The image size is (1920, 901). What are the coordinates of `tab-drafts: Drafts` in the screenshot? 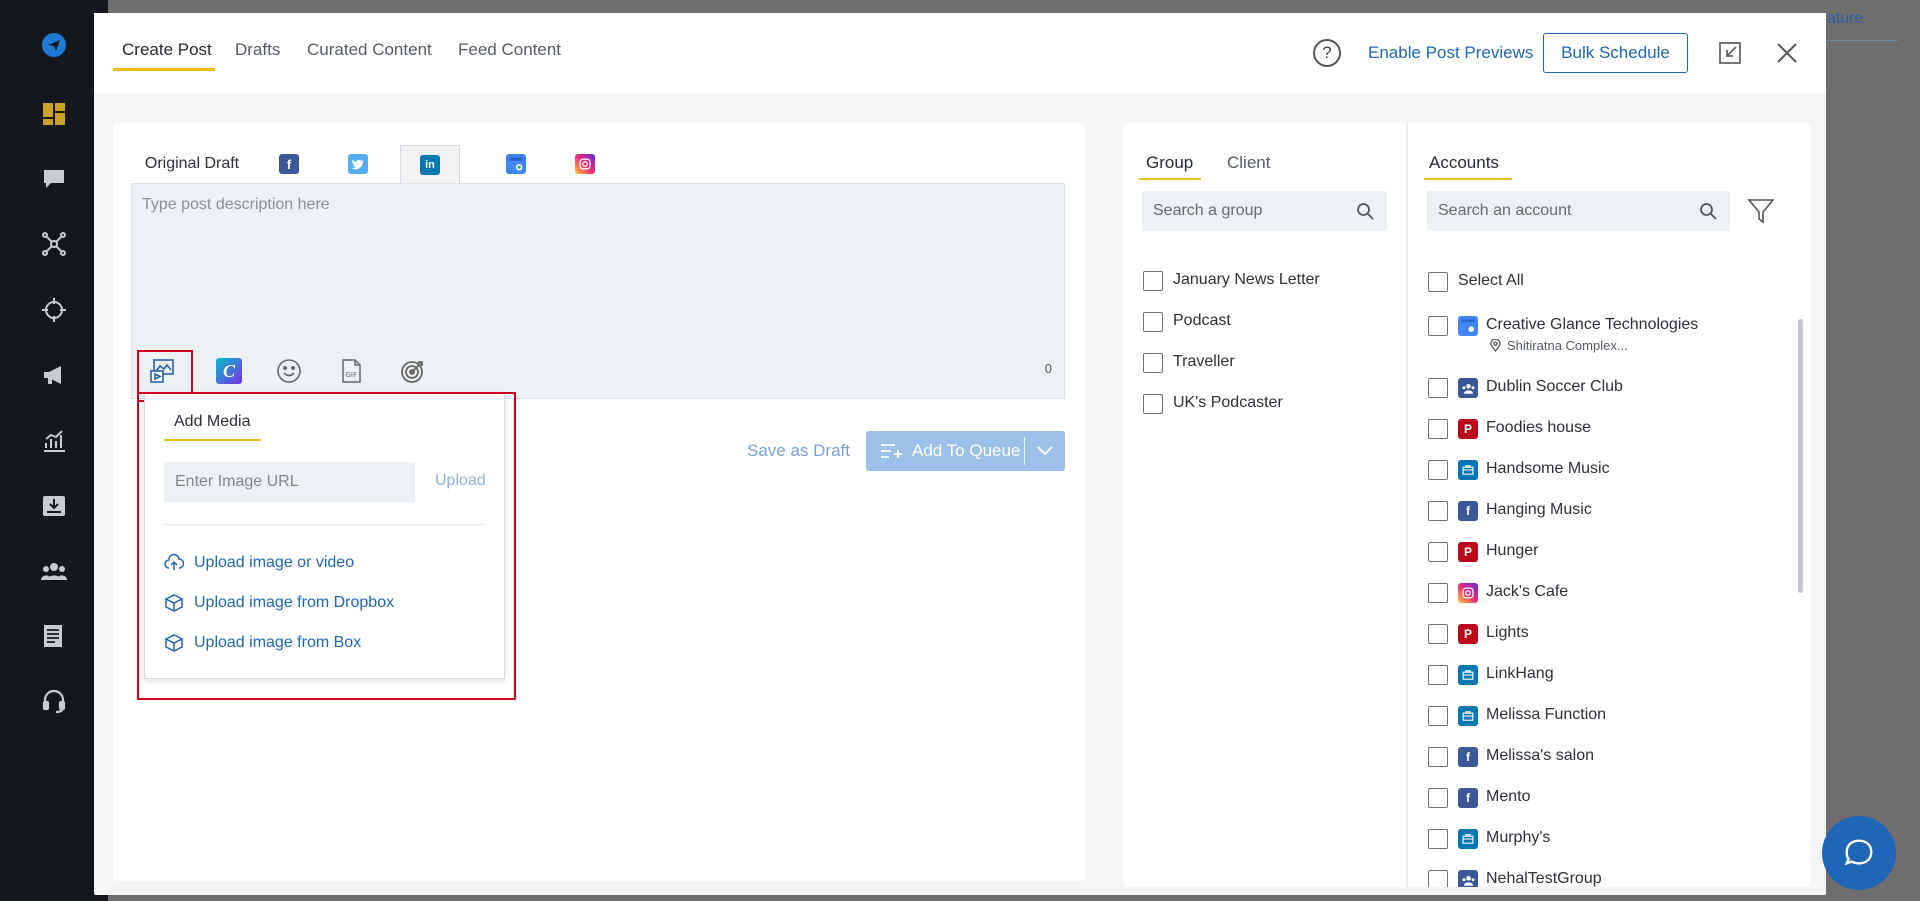 It's located at (257, 50).